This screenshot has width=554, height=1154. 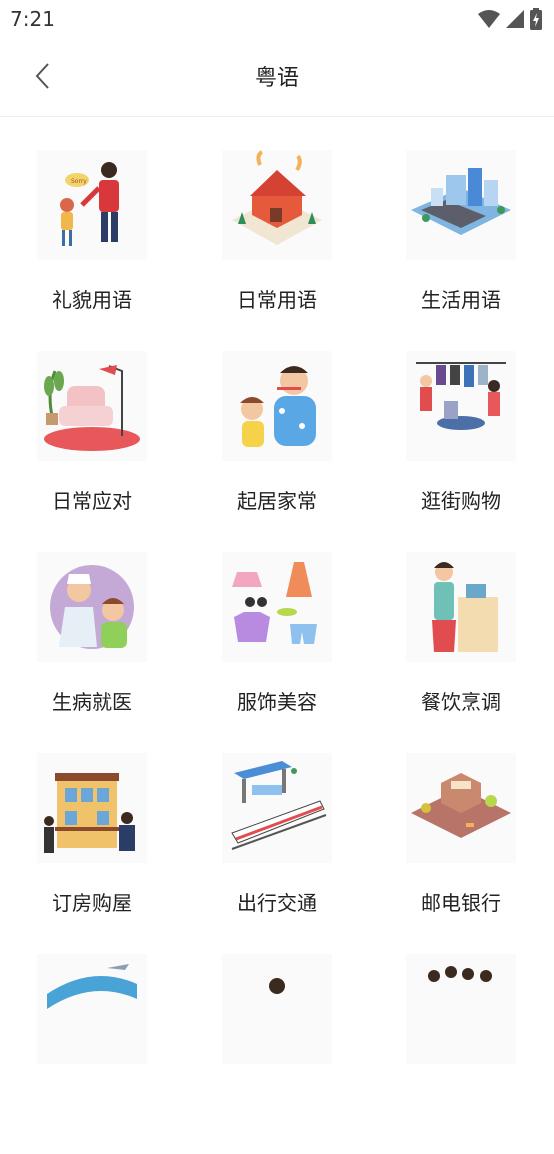 What do you see at coordinates (92, 808) in the screenshot?
I see `building-illustration-icon` at bounding box center [92, 808].